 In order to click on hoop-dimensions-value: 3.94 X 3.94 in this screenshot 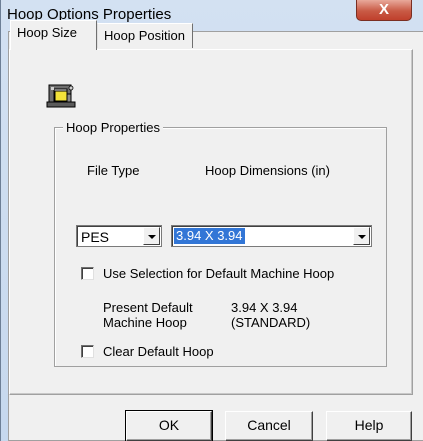, I will do `click(209, 236)`.